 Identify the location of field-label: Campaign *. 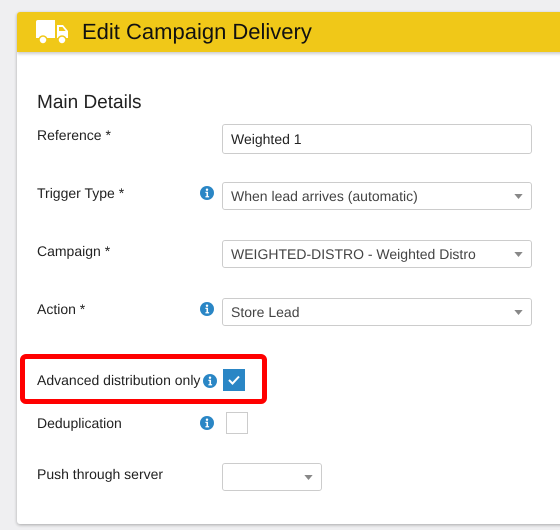
(73, 251).